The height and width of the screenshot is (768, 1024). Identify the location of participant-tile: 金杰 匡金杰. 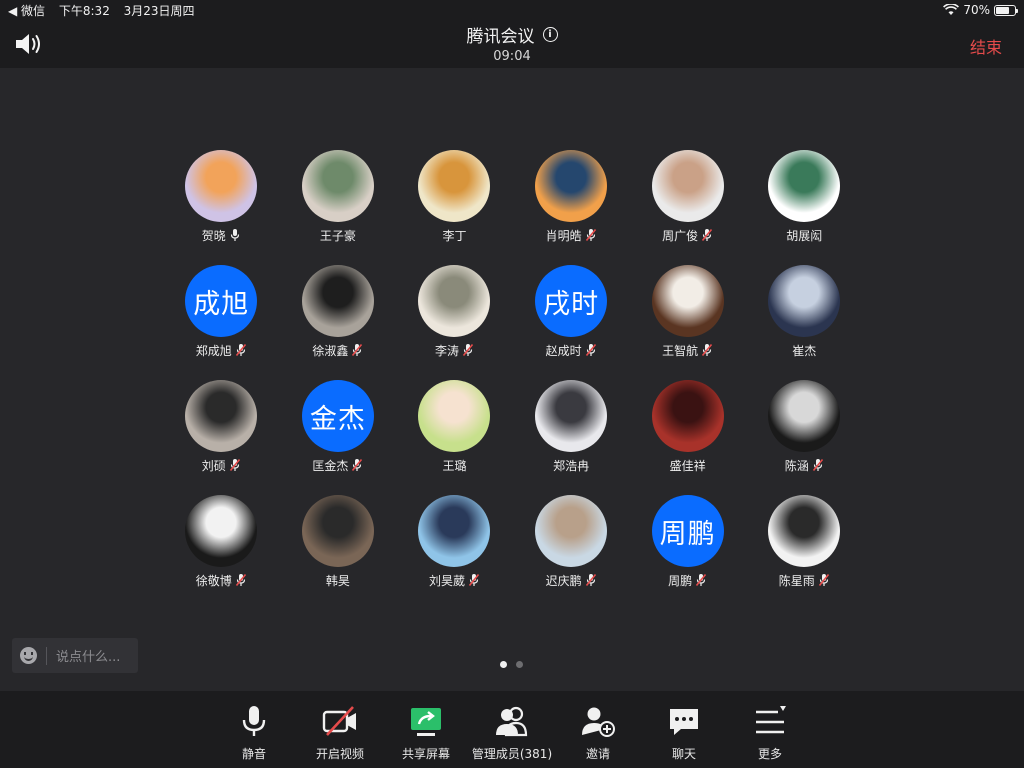
(338, 426).